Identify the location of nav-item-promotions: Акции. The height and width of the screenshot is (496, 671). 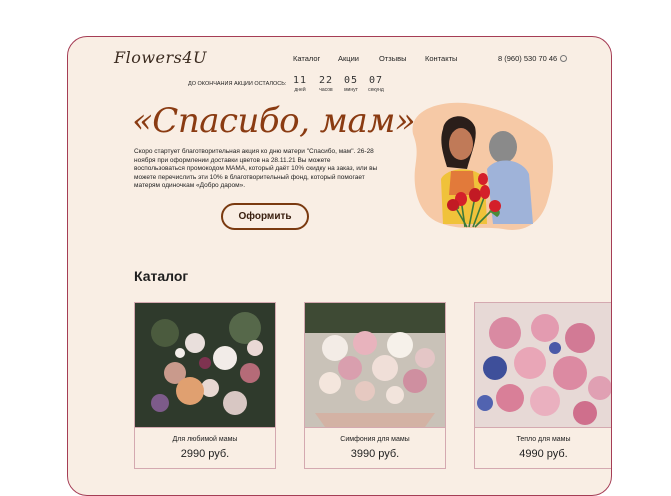
(348, 58).